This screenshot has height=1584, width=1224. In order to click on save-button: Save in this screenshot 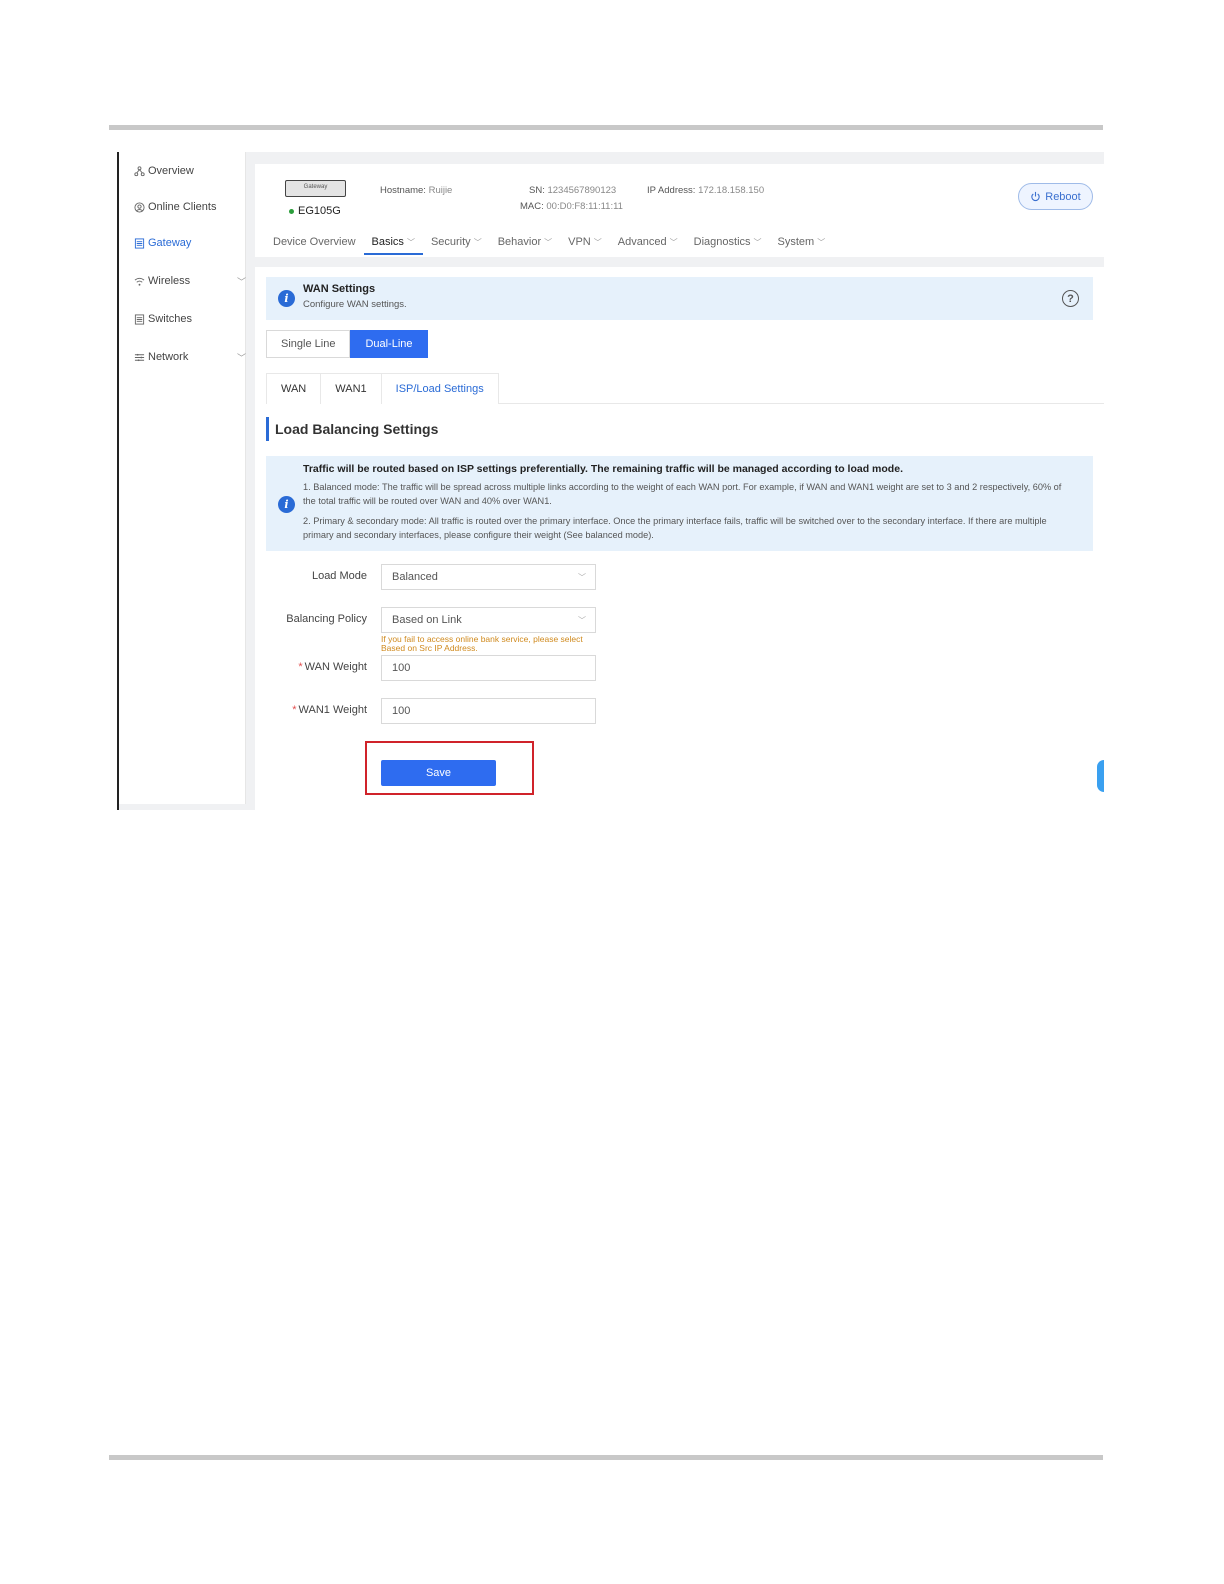, I will do `click(438, 773)`.